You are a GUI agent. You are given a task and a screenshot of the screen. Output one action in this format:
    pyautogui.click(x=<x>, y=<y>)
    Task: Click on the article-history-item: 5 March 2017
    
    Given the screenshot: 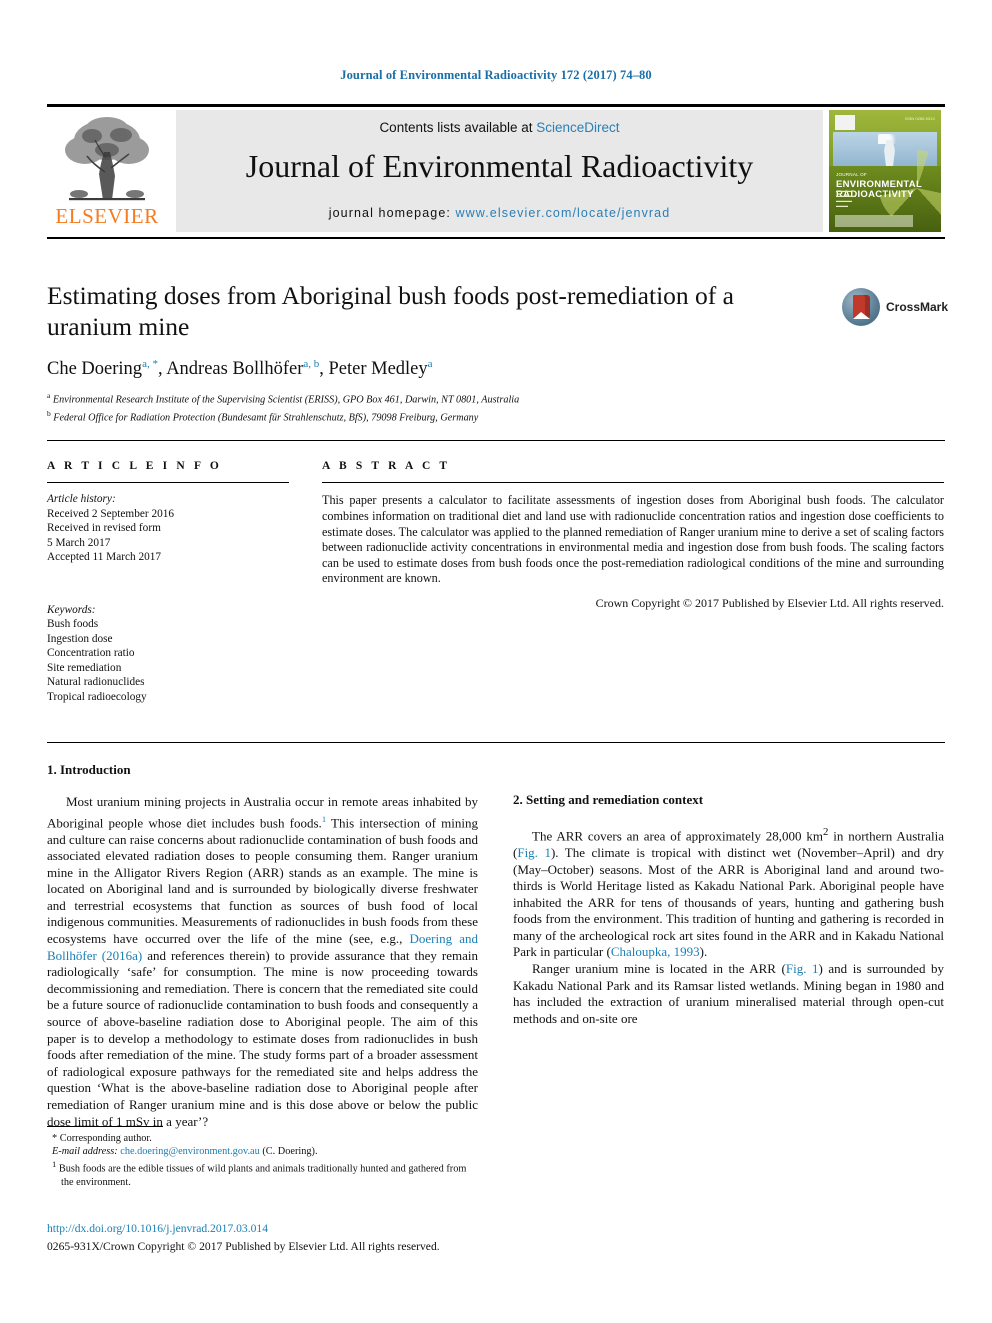 What is the action you would take?
    pyautogui.click(x=79, y=542)
    